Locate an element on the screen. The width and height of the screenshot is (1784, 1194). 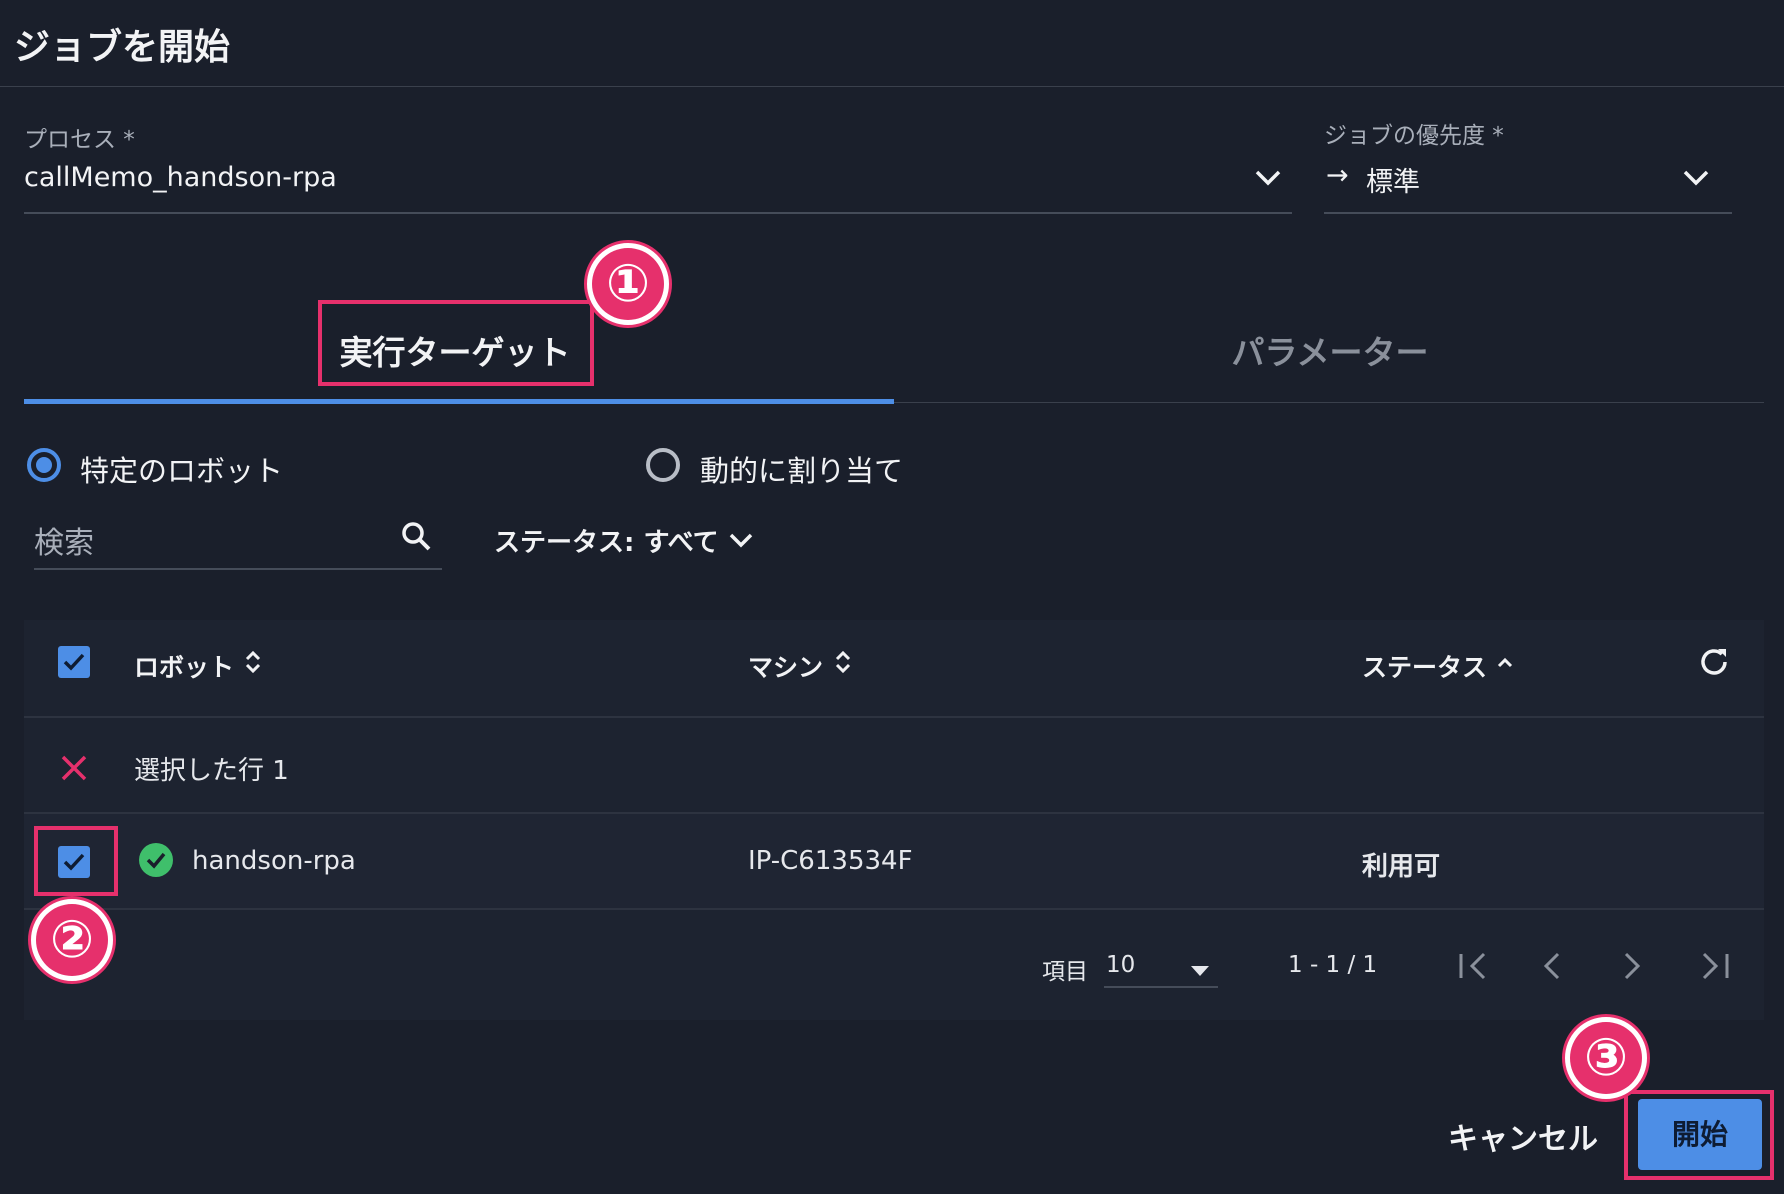
priority-arrow-icon: → is located at coordinates (1337, 175).